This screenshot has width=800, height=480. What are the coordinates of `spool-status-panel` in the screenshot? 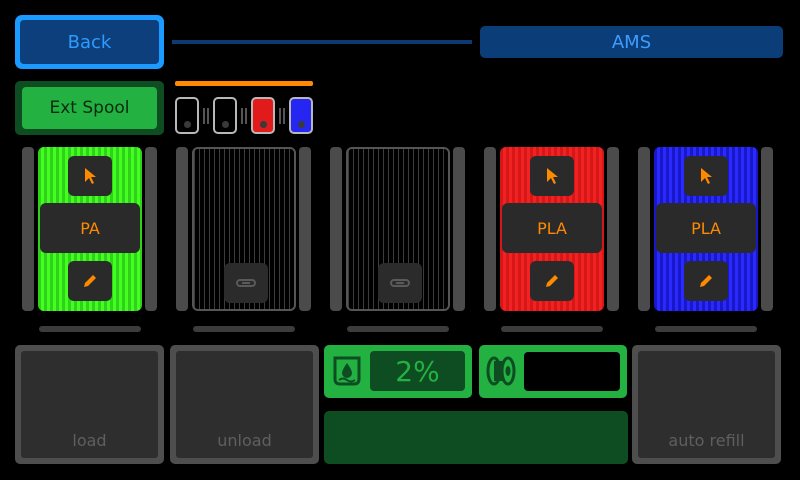 It's located at (553, 371).